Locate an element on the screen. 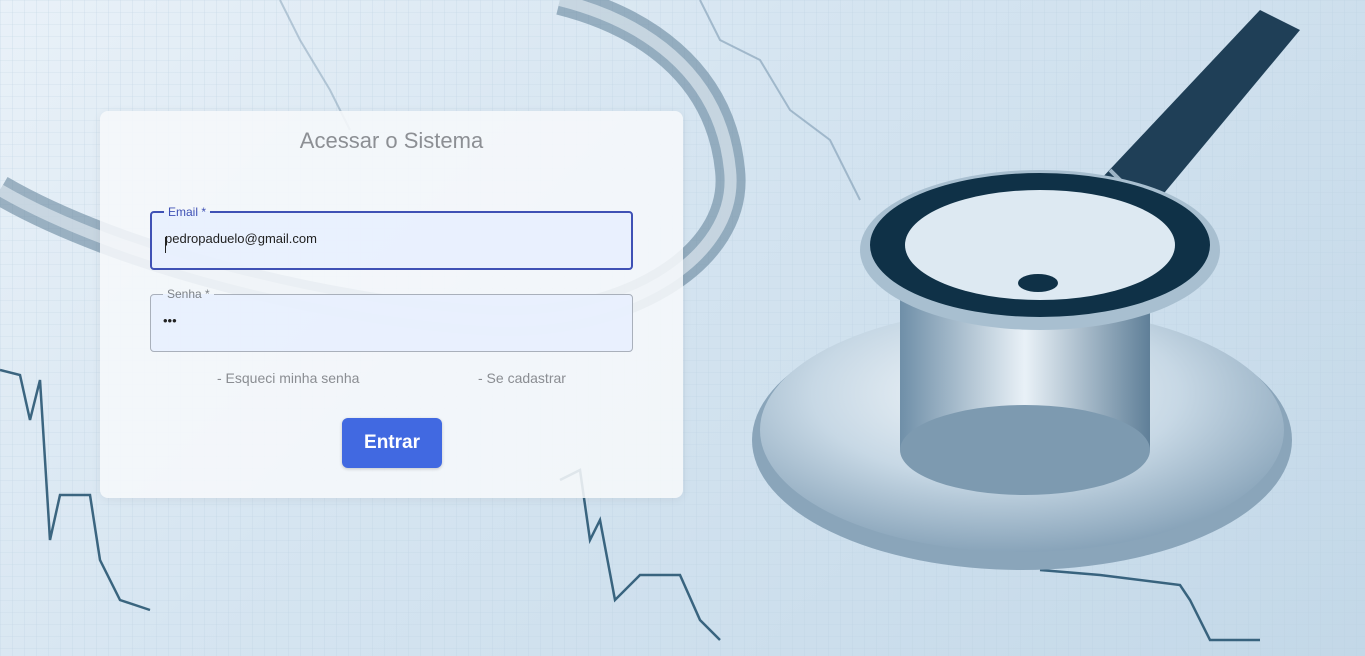 The width and height of the screenshot is (1365, 656). password-label: Senha * is located at coordinates (188, 294).